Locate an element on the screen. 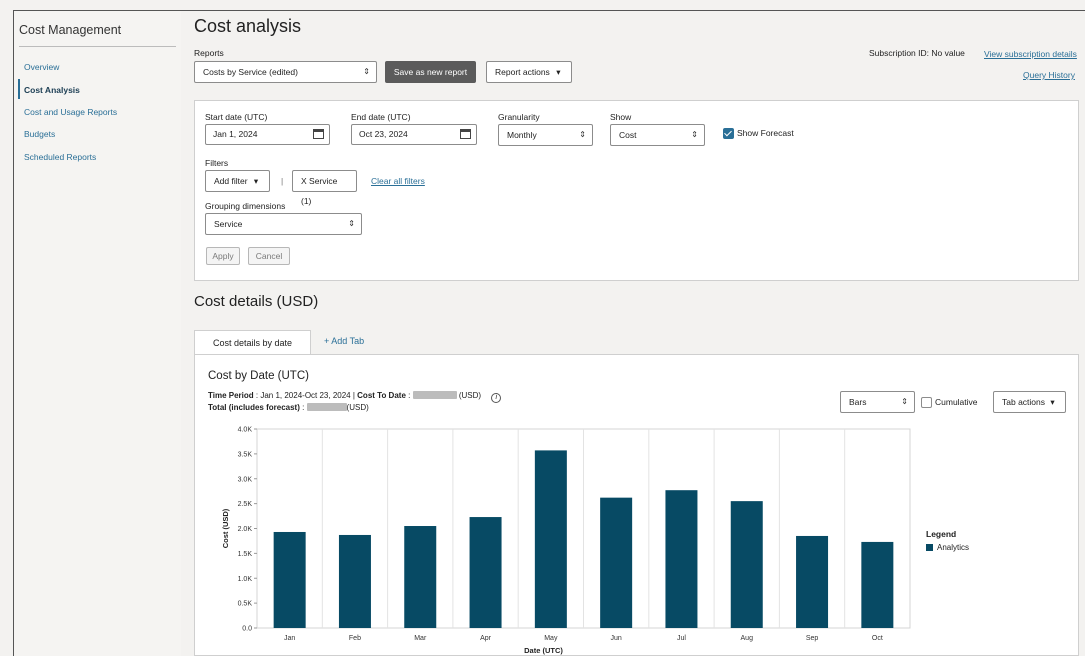  time-period-value: : Jan 1, 2024-Oct 23, 2024 | is located at coordinates (305, 395).